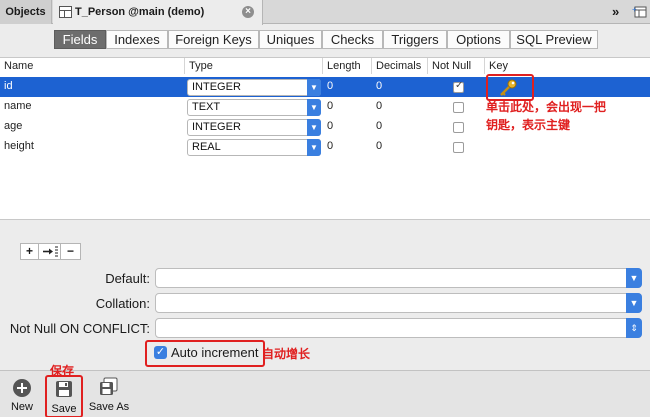  What do you see at coordinates (160, 352) in the screenshot?
I see `auto-increment-checkbox: ✓` at bounding box center [160, 352].